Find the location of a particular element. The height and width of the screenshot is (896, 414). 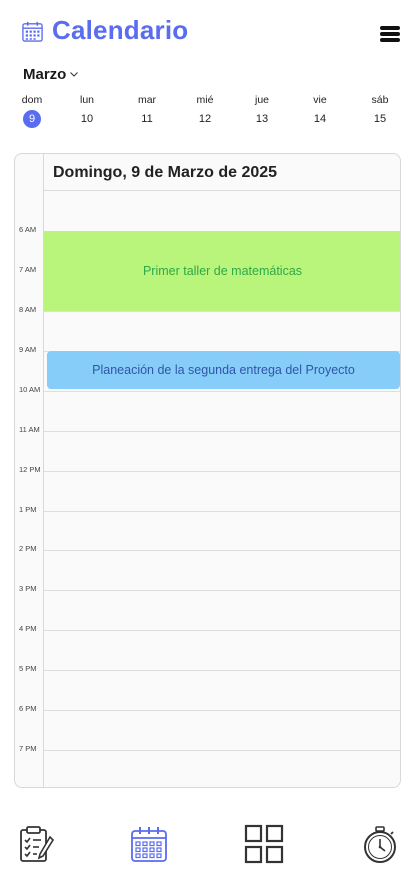

stopwatch-icon is located at coordinates (380, 844).